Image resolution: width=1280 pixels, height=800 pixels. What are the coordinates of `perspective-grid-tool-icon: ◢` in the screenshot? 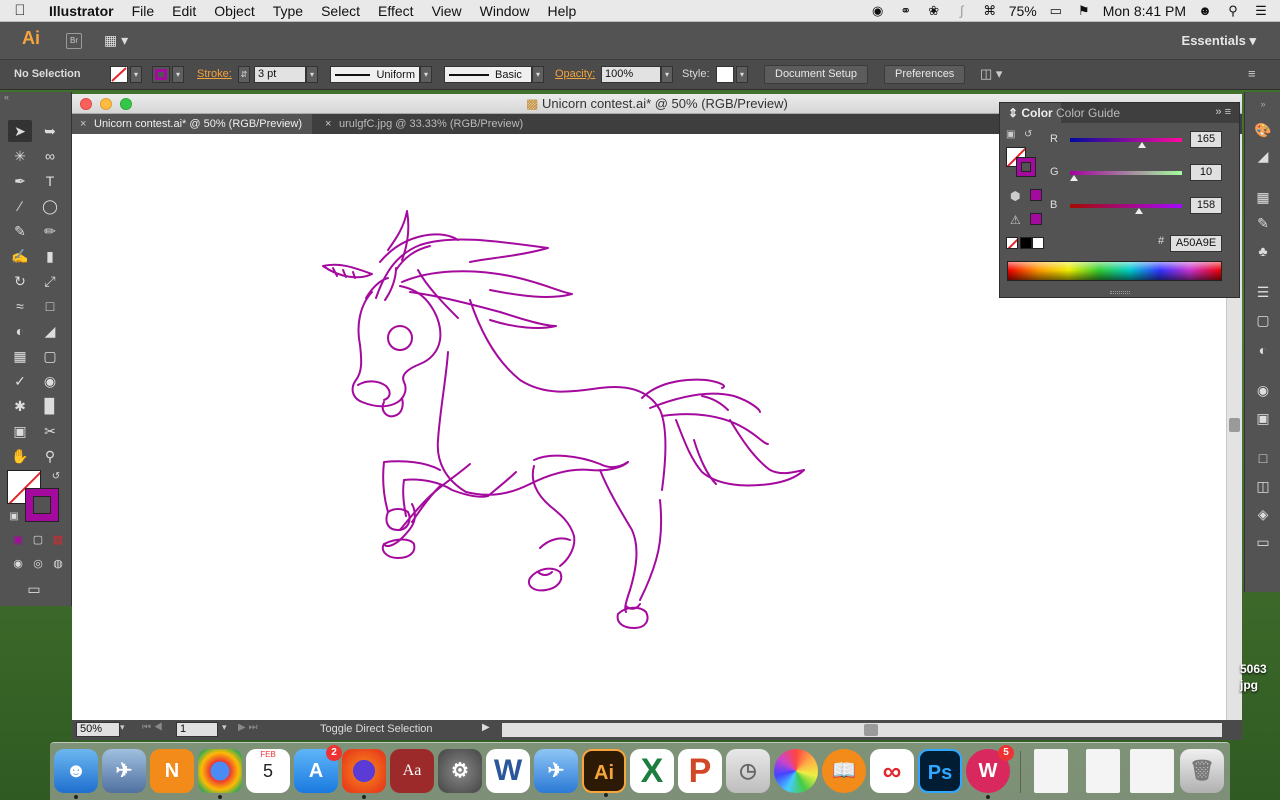 It's located at (50, 331).